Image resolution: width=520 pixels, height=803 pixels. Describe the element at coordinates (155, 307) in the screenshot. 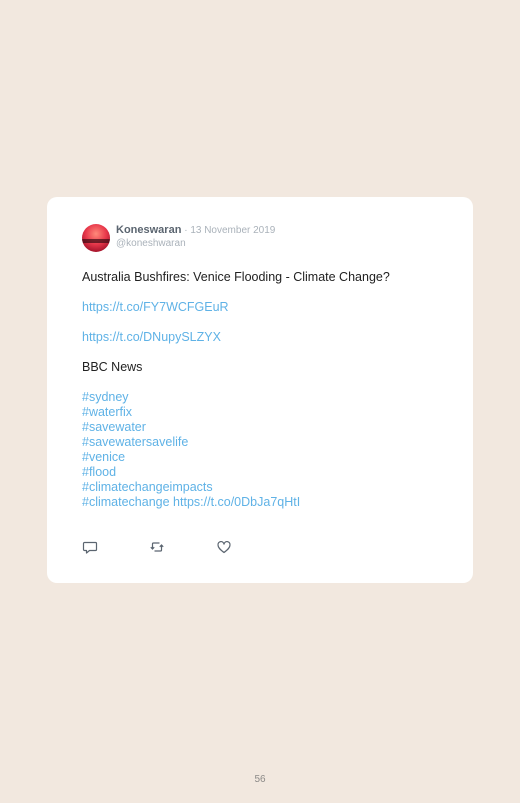

I see `tweet-link-1: https://t.co/FY7WCFGEuR` at that location.